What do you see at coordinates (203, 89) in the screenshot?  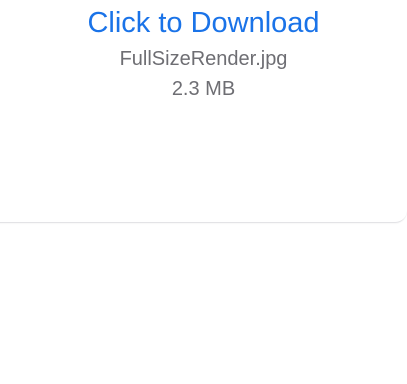 I see `file-size: 2.3 MB` at bounding box center [203, 89].